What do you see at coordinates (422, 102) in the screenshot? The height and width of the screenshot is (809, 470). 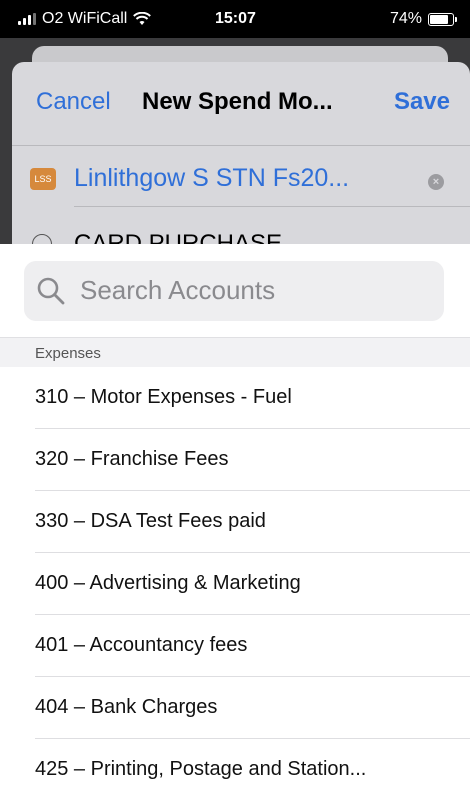 I see `save-button: Save` at bounding box center [422, 102].